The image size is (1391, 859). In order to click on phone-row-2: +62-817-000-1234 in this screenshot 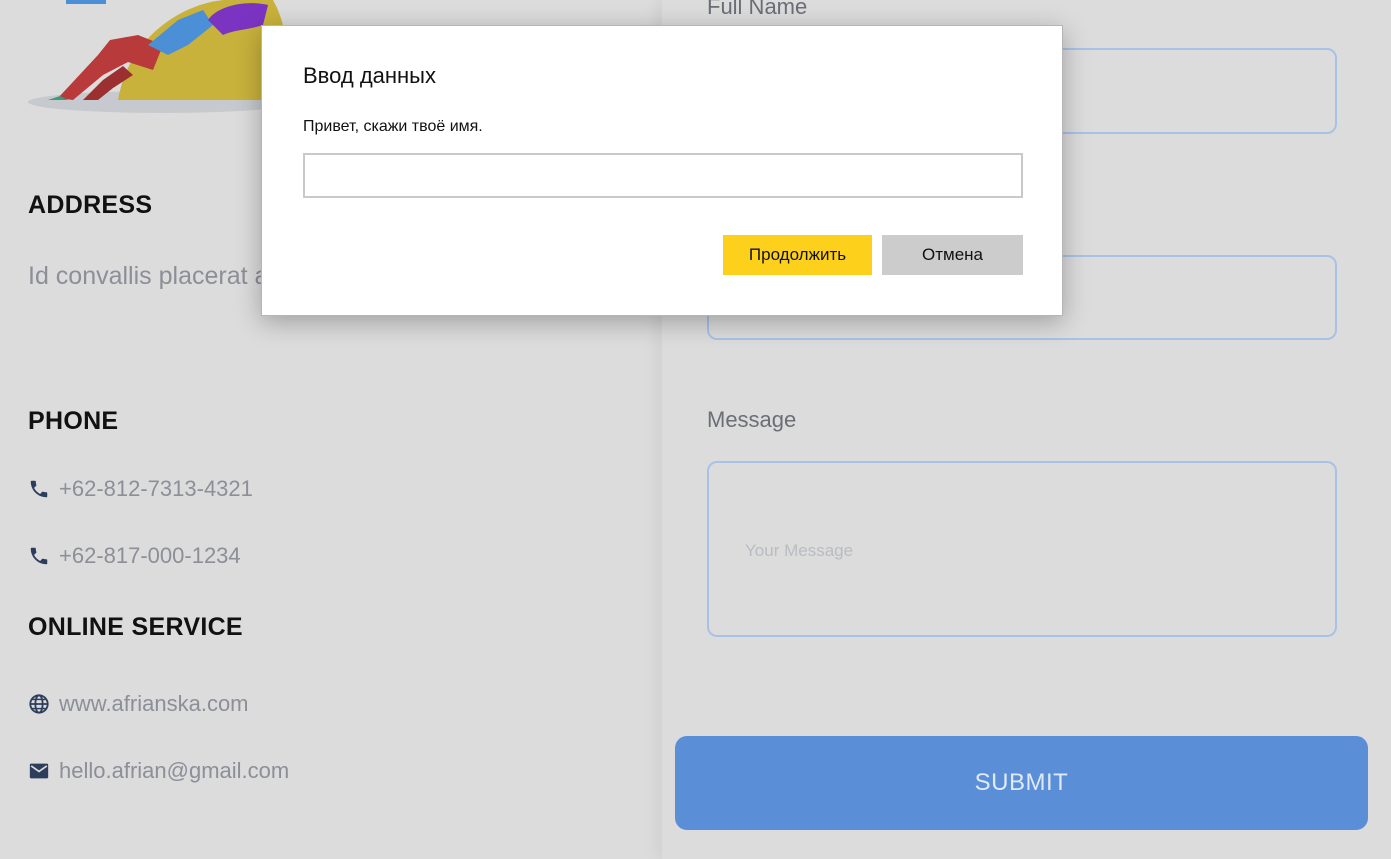, I will do `click(134, 556)`.